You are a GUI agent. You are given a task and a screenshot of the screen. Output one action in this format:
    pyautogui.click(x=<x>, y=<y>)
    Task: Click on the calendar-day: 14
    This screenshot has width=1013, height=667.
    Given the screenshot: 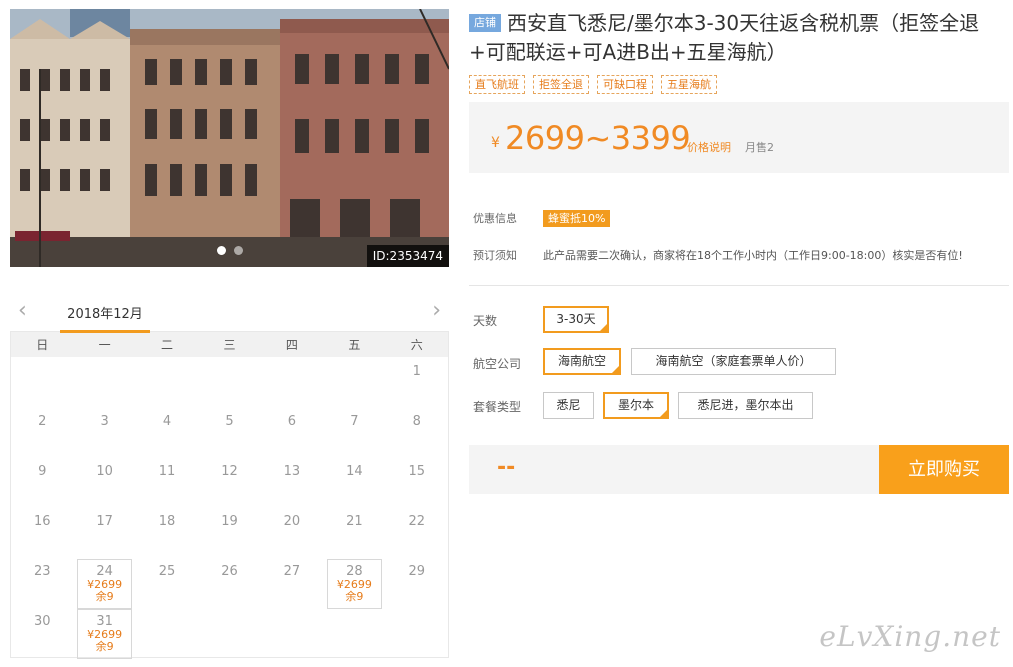 What is the action you would take?
    pyautogui.click(x=354, y=482)
    